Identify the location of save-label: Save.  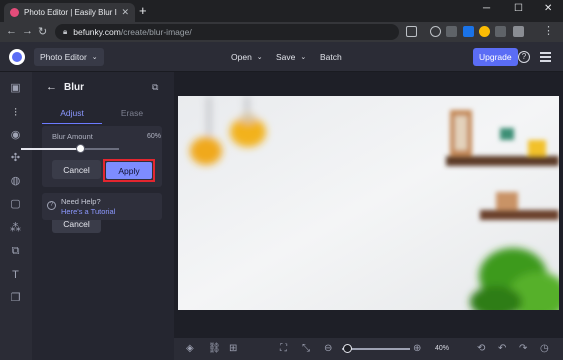
(286, 57).